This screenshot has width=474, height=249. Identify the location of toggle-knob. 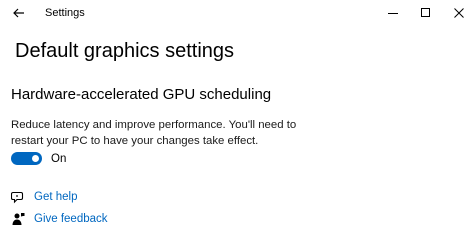
(35, 158).